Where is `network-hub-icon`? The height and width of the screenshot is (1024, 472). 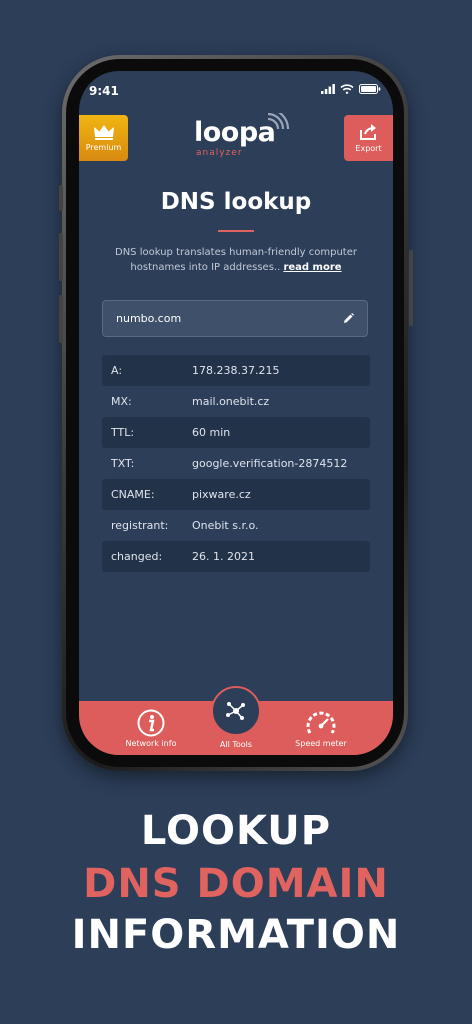 network-hub-icon is located at coordinates (235, 711).